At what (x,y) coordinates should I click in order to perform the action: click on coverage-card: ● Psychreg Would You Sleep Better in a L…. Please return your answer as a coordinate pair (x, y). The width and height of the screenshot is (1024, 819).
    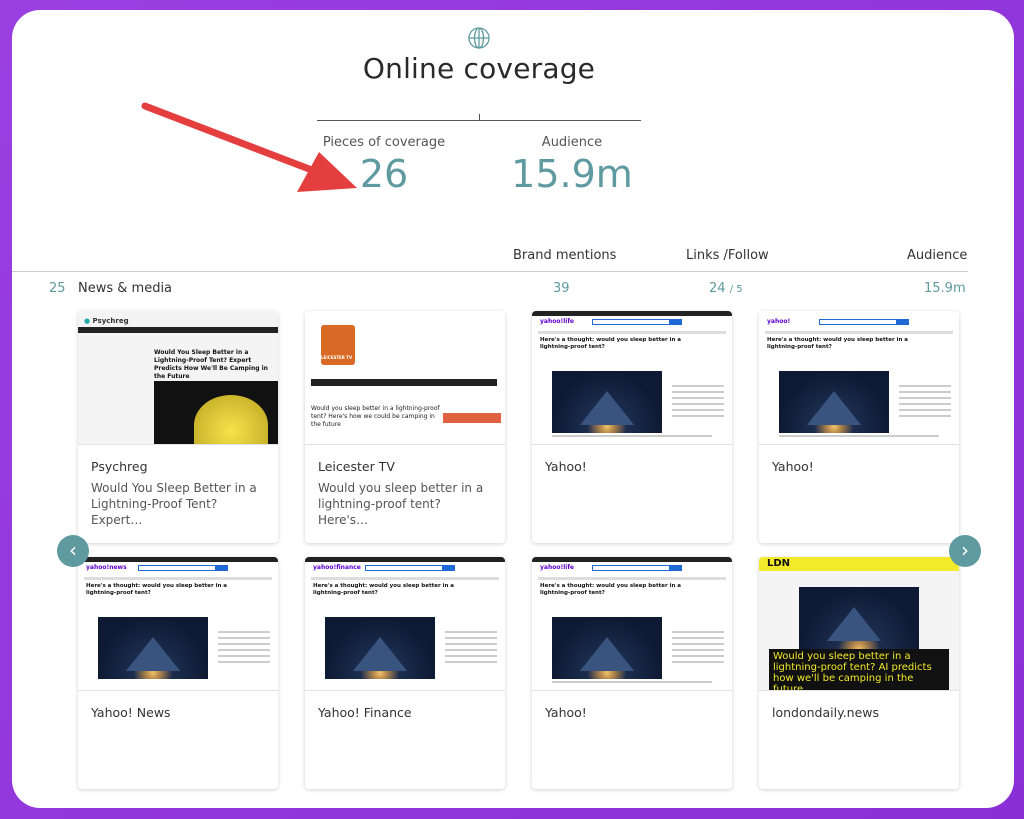
    Looking at the image, I should click on (178, 427).